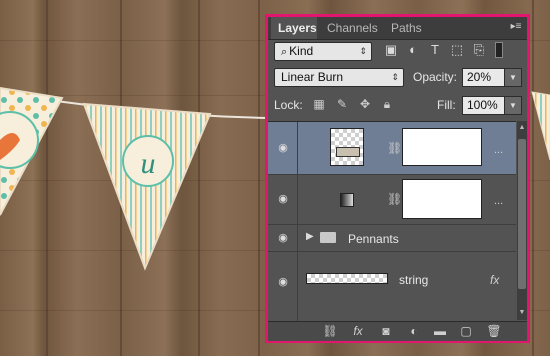 The width and height of the screenshot is (550, 356). What do you see at coordinates (397, 331) in the screenshot?
I see `layers-bottom-toolbar: ⛓ fx ◙ ◐ ▬ ▢ 🗑︎` at bounding box center [397, 331].